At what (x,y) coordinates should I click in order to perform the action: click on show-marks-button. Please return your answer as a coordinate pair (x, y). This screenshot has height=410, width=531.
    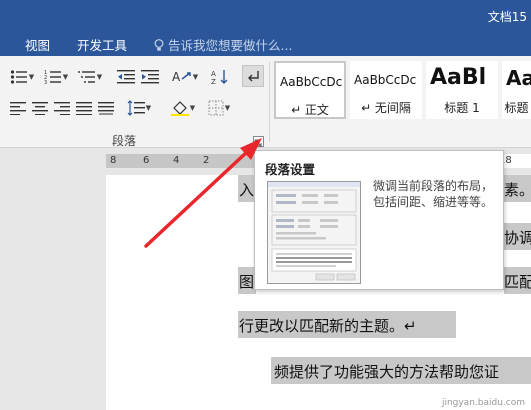
    Looking at the image, I should click on (253, 76).